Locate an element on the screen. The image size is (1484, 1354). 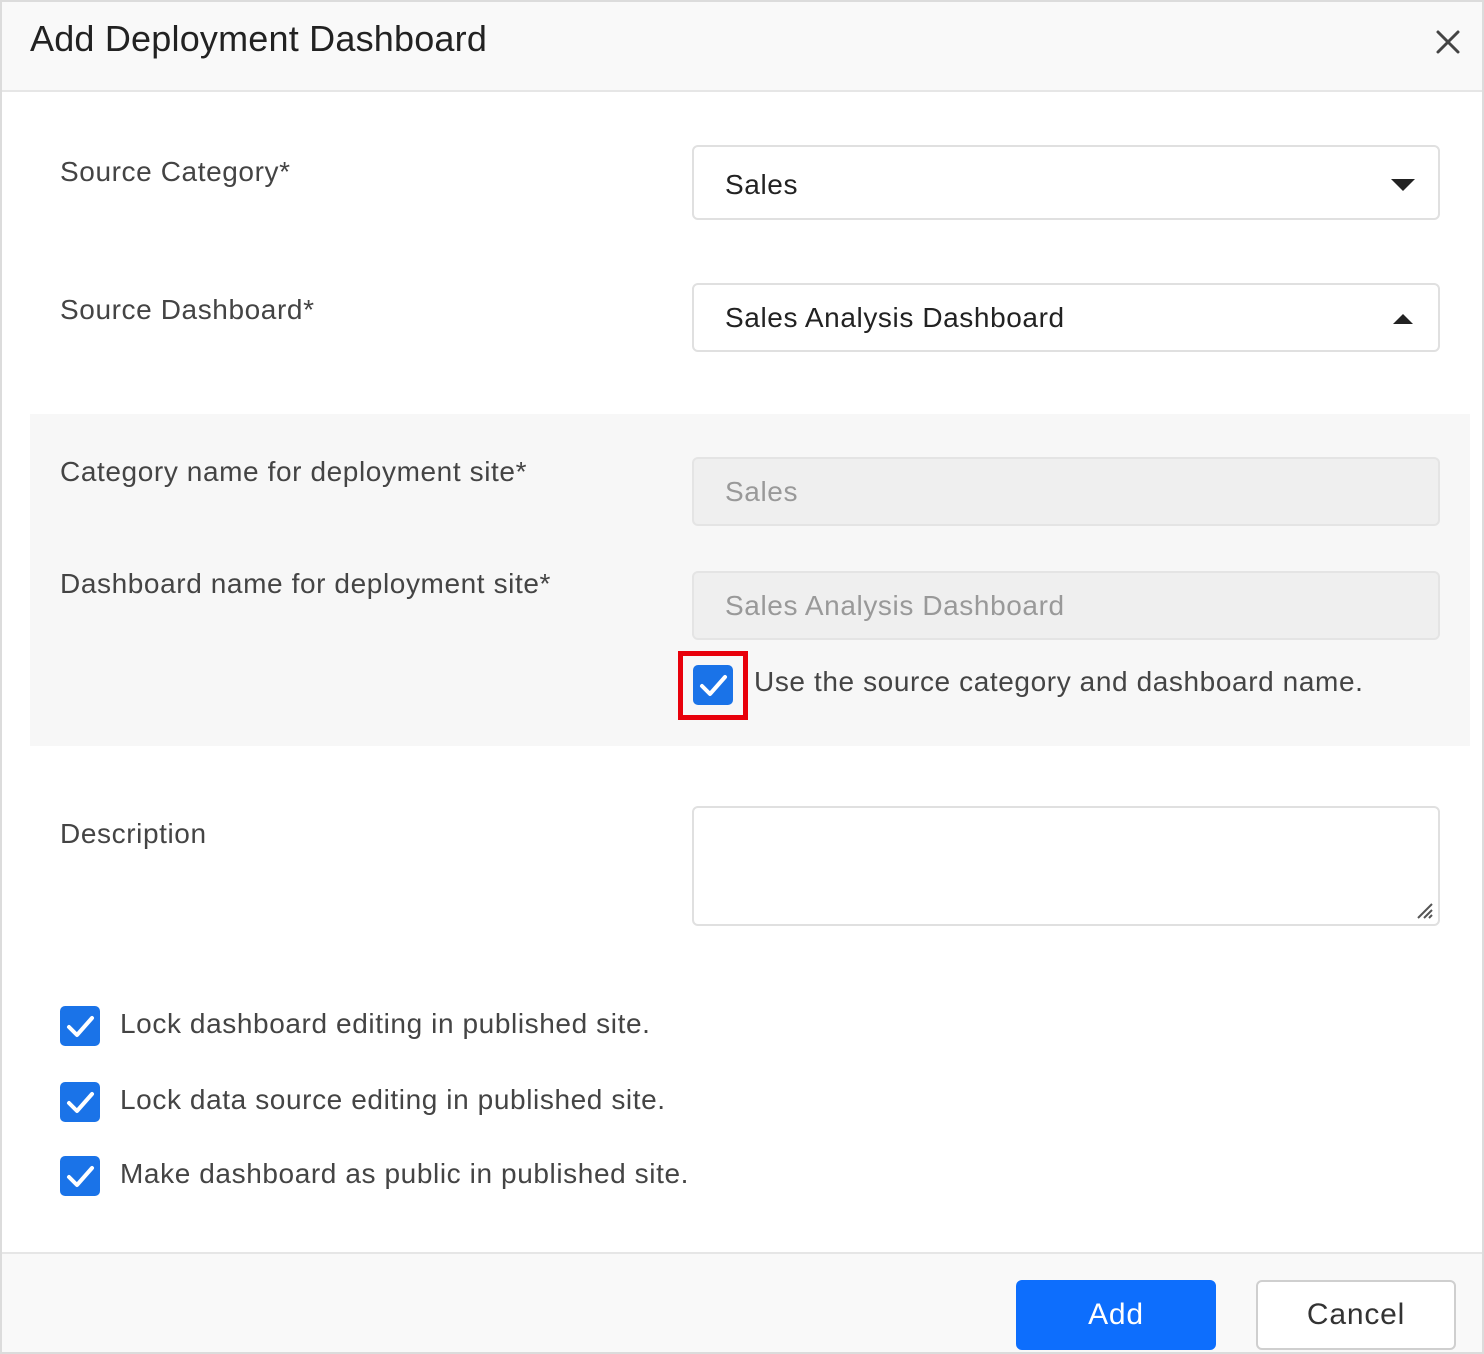
source-dashboard-dropdown: Sales Analysis Dashboard is located at coordinates (1066, 317).